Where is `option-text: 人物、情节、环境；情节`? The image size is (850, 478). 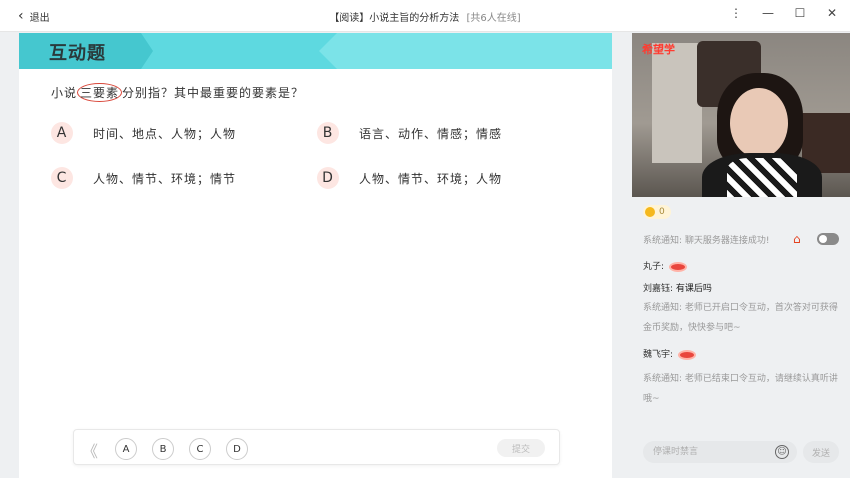 option-text: 人物、情节、环境；情节 is located at coordinates (165, 178).